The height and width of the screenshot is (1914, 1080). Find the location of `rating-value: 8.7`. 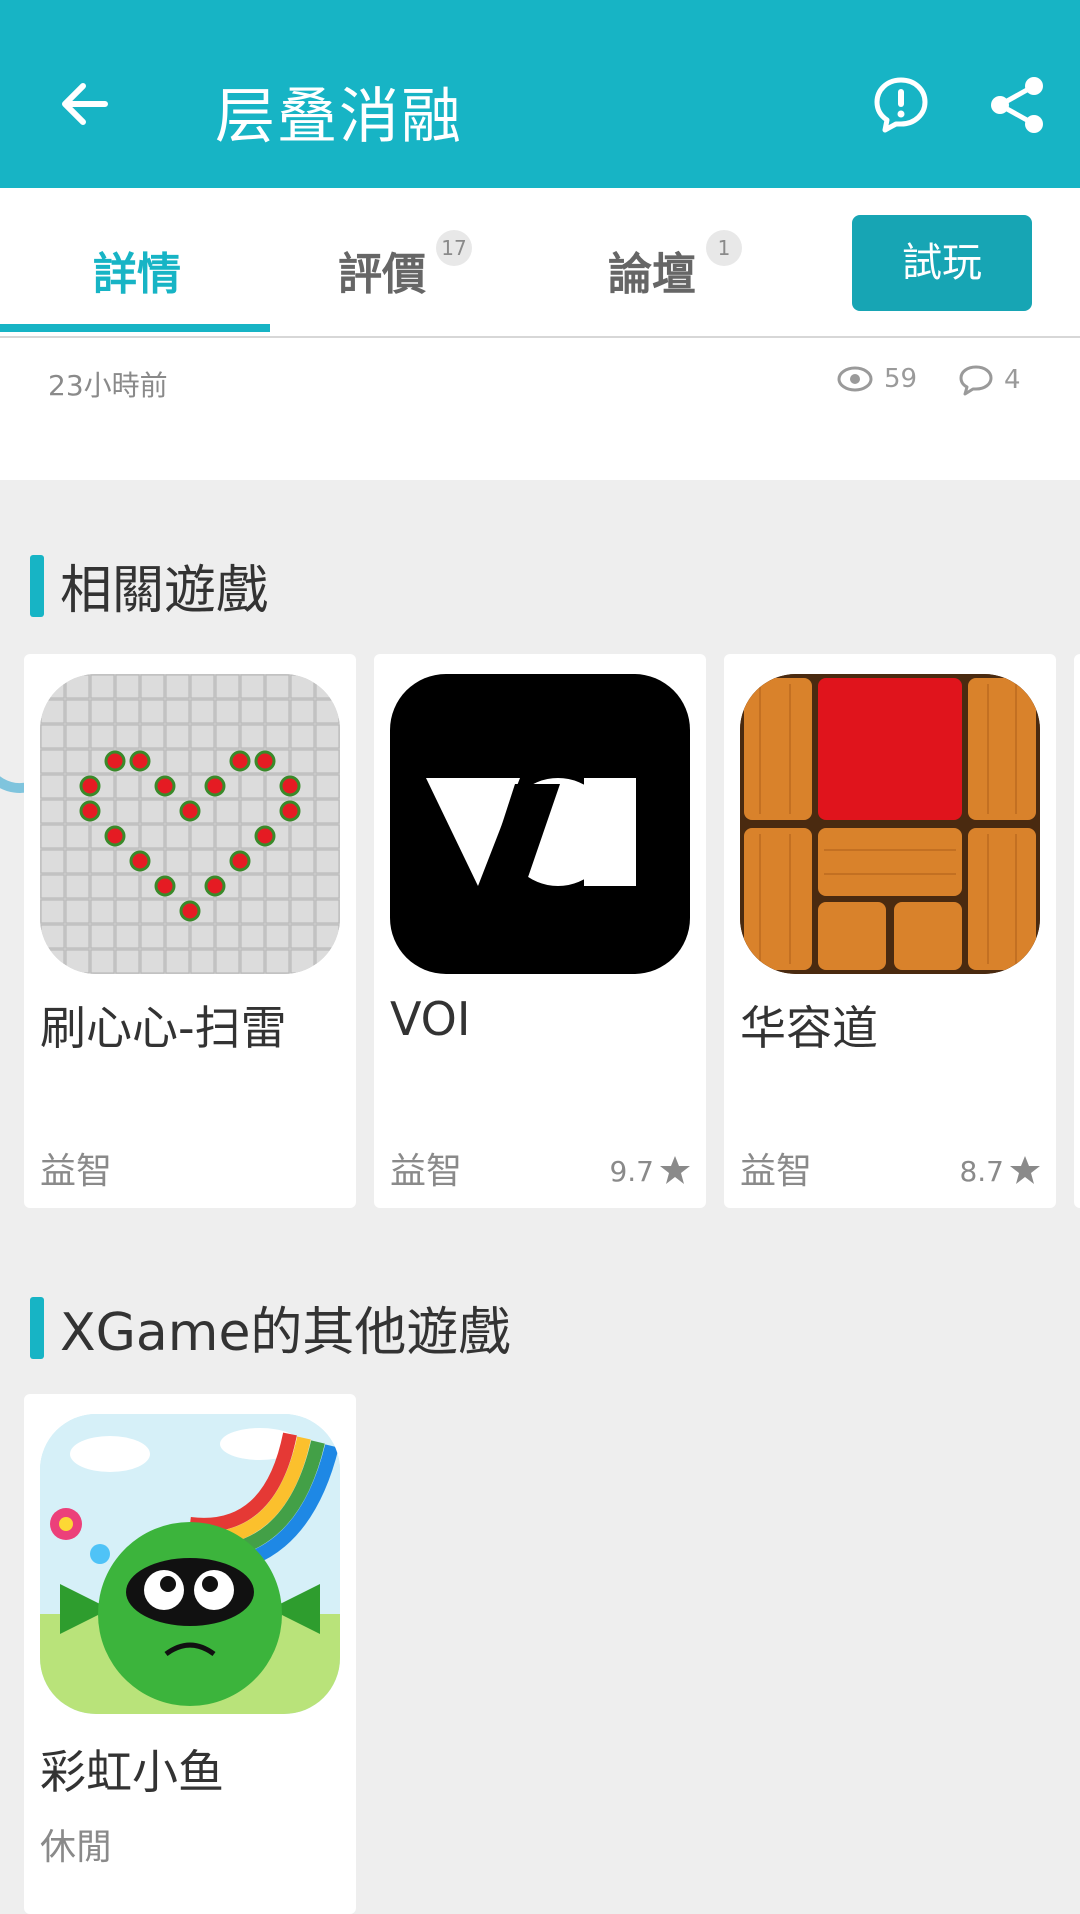

rating-value: 8.7 is located at coordinates (981, 1171).